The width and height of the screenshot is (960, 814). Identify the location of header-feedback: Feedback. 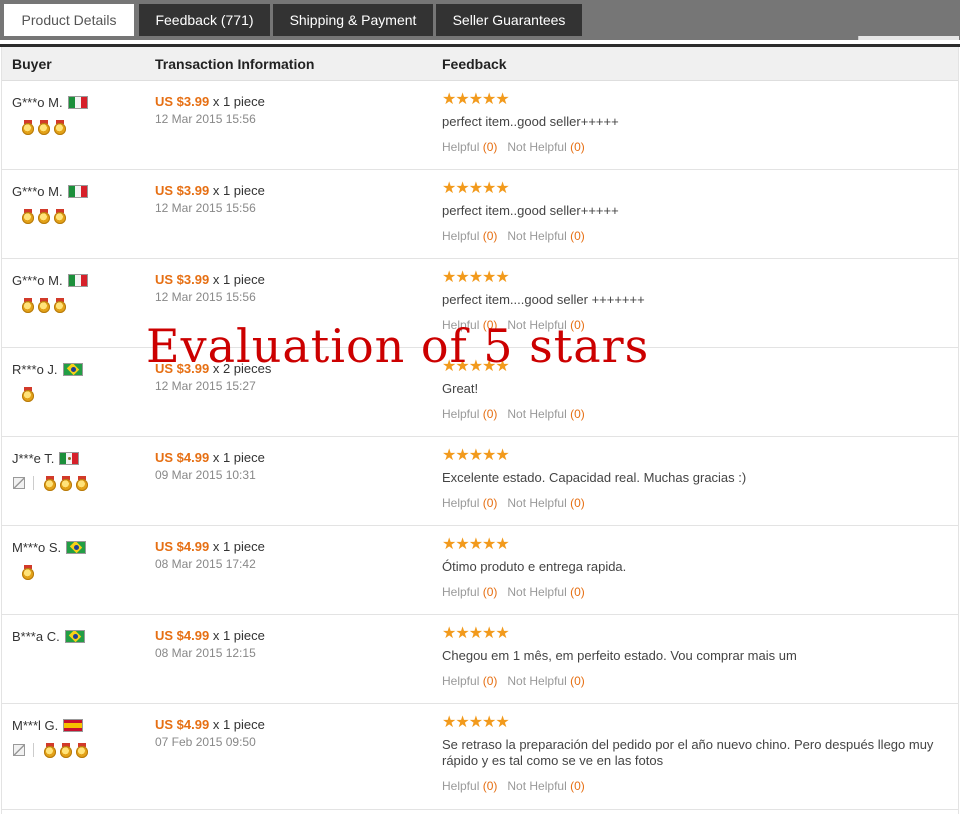
(474, 64).